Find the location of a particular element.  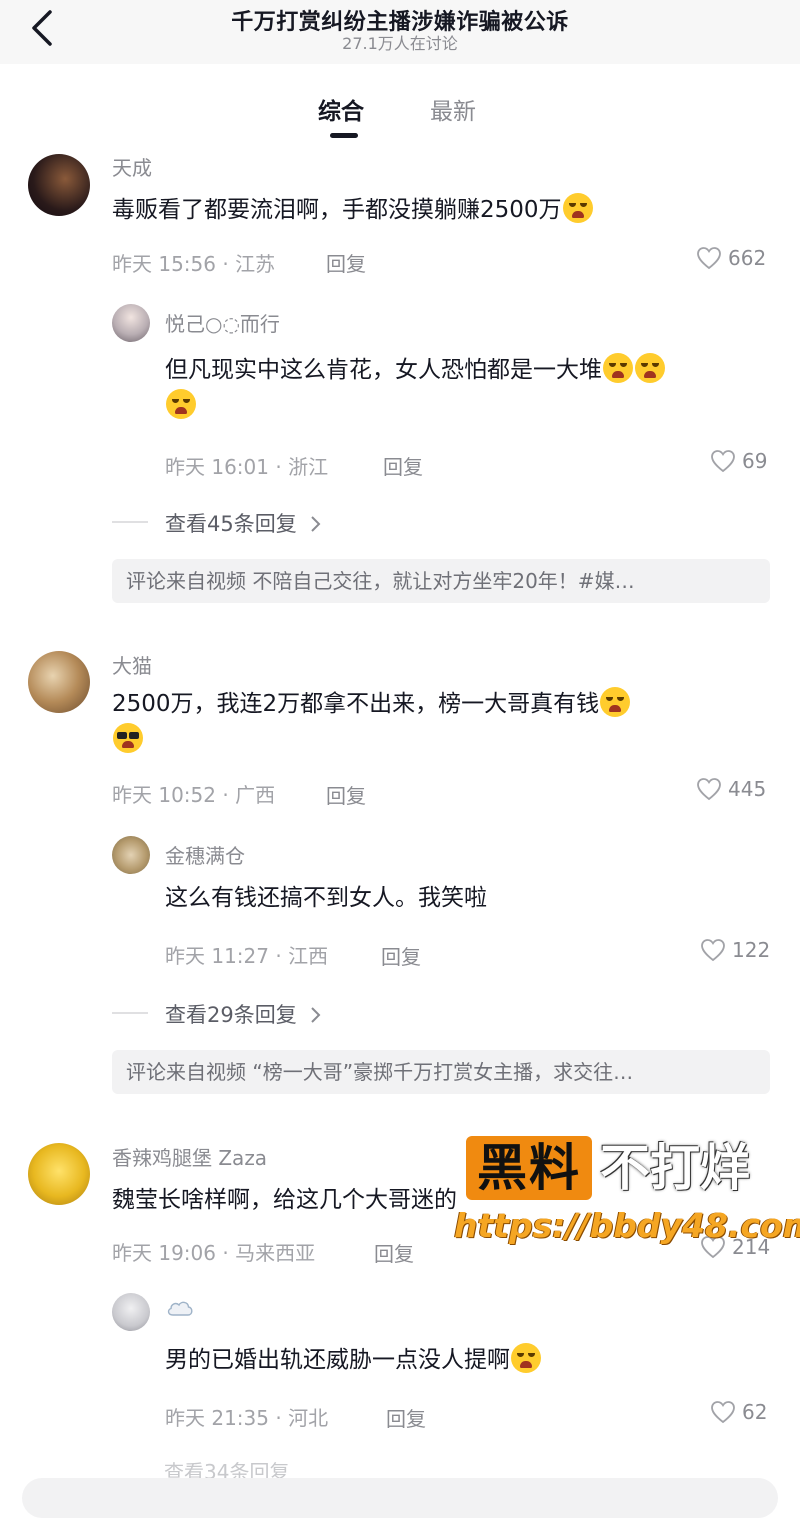

like-button: 445 is located at coordinates (731, 789).